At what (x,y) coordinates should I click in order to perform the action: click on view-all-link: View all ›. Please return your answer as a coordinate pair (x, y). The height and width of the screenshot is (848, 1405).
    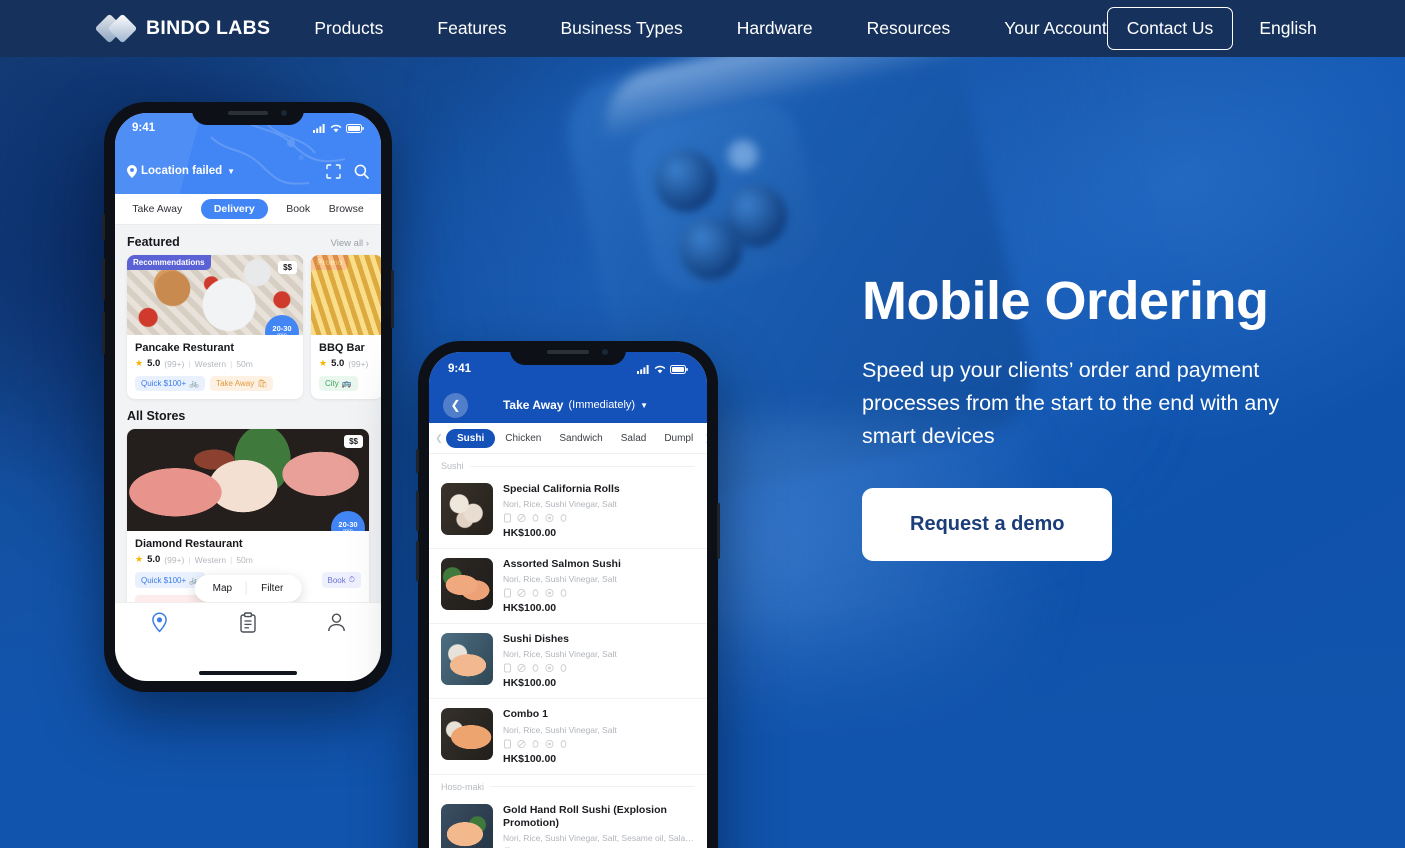
    Looking at the image, I should click on (350, 243).